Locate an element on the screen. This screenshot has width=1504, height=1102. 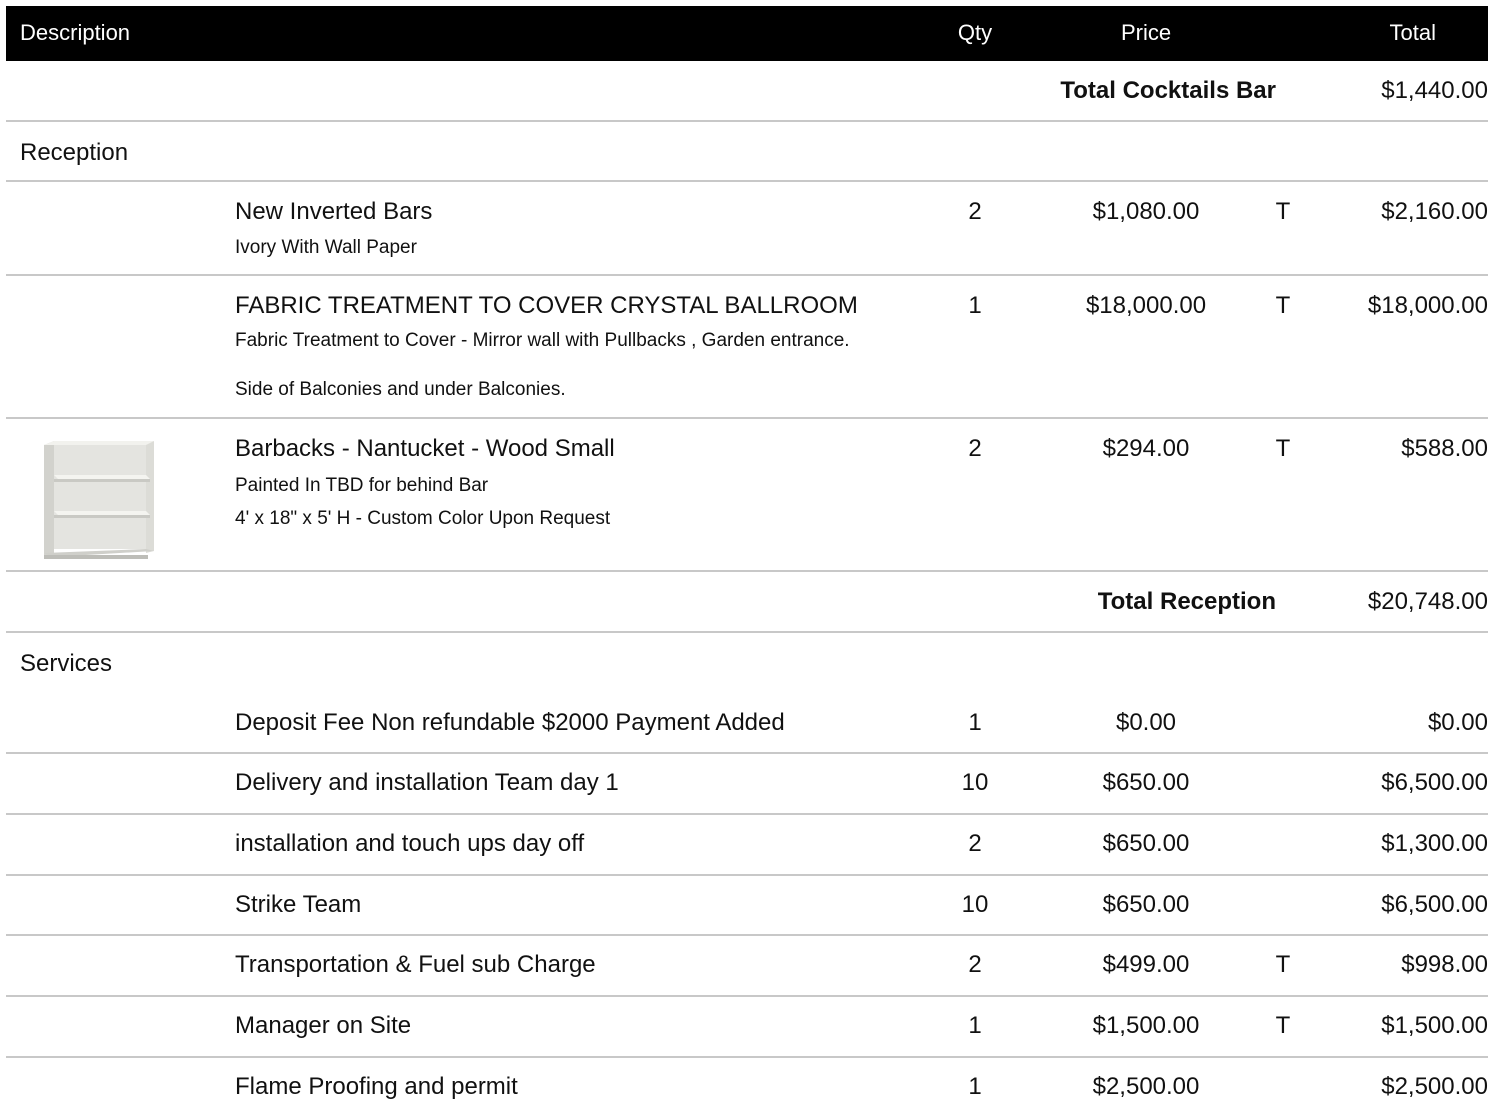
item-price: $1,500.00 is located at coordinates (1146, 1025).